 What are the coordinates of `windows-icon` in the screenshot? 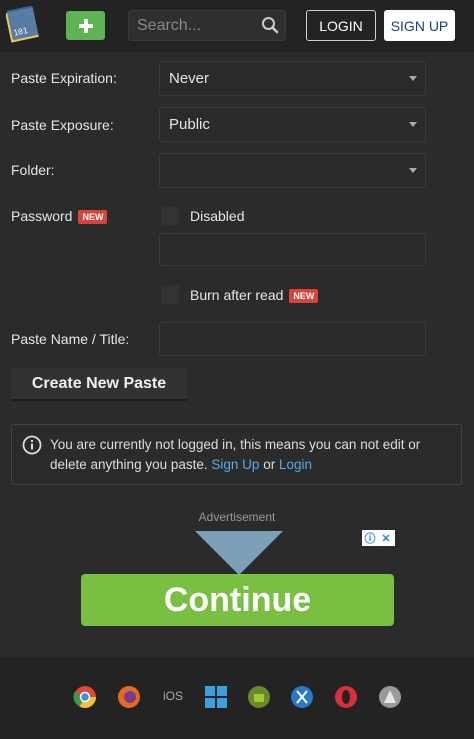 It's located at (216, 697).